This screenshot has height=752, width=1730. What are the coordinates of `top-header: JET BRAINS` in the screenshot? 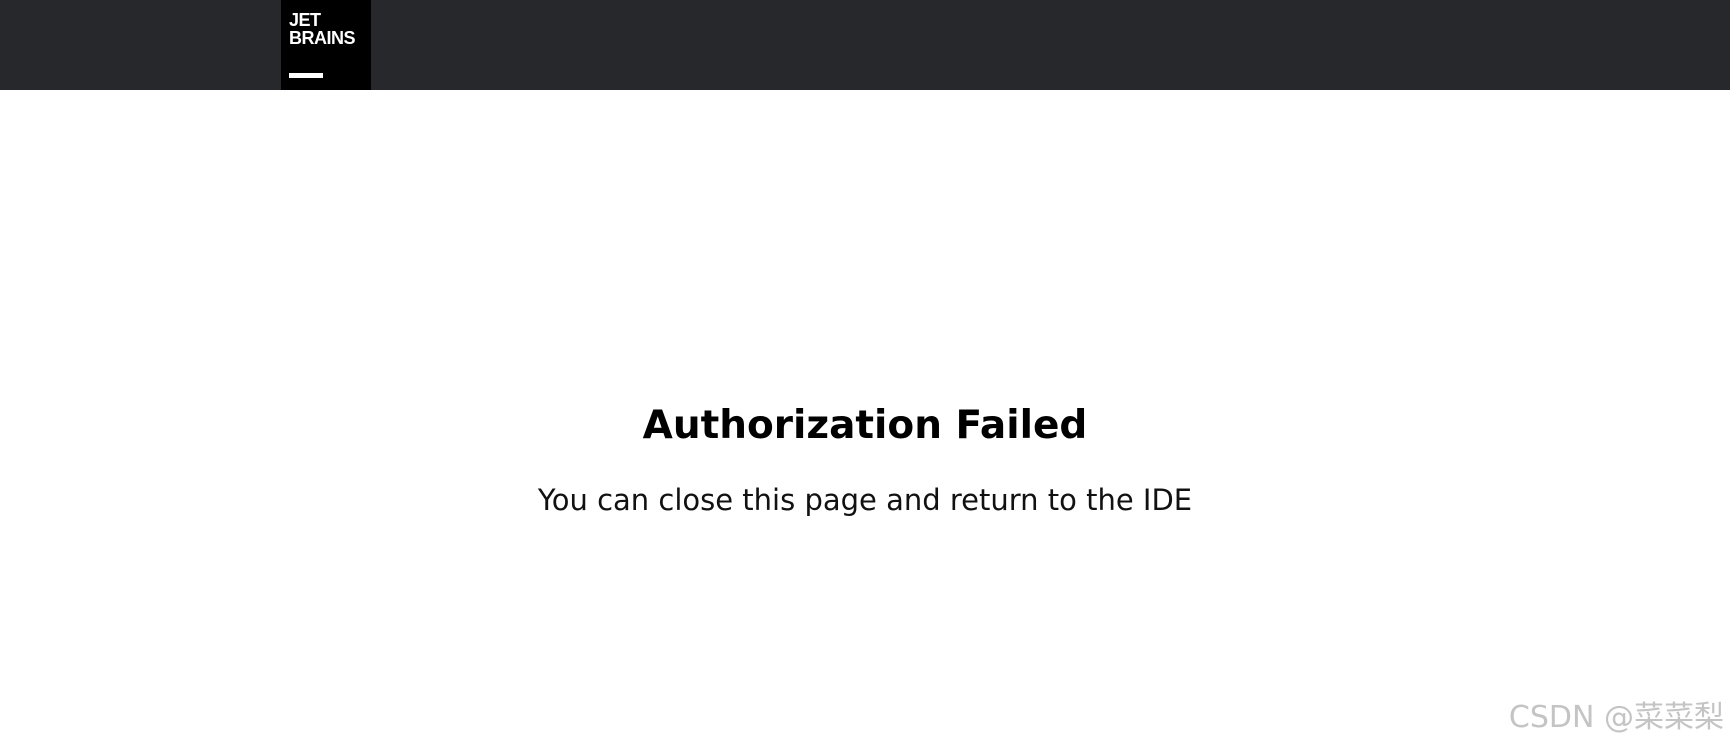 It's located at (865, 45).